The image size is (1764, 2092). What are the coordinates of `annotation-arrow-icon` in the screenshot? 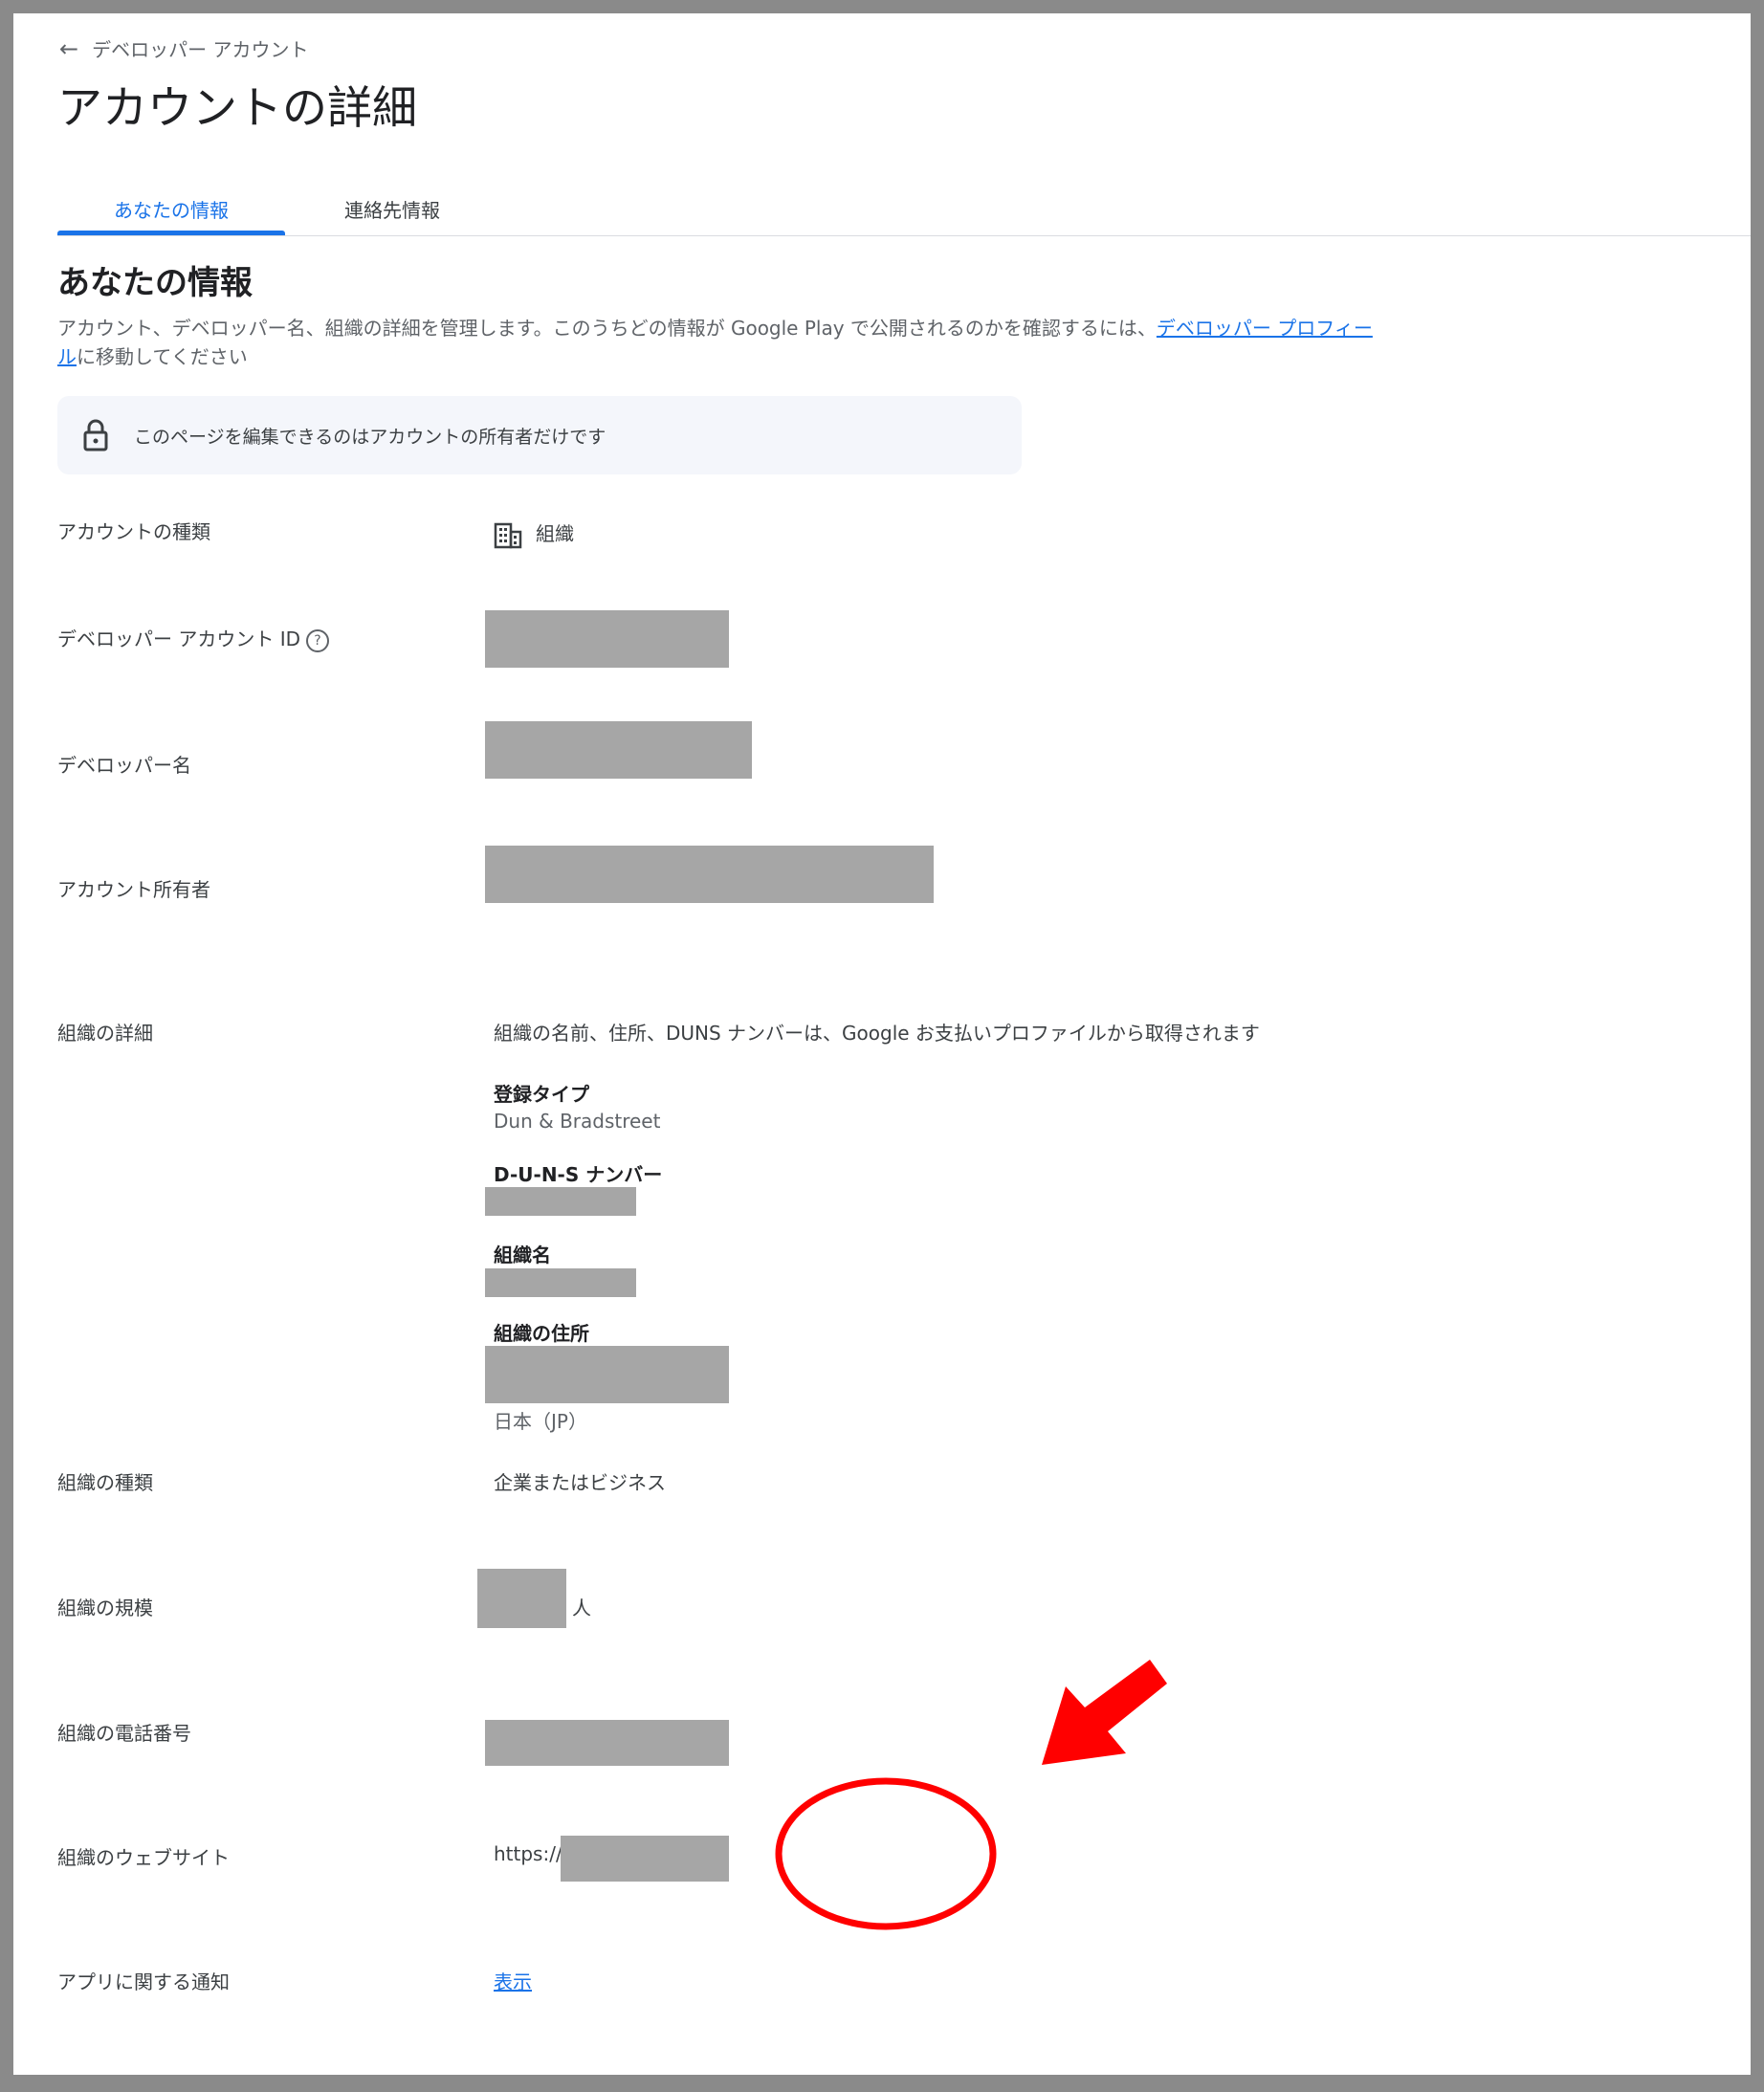 It's located at (1104, 1712).